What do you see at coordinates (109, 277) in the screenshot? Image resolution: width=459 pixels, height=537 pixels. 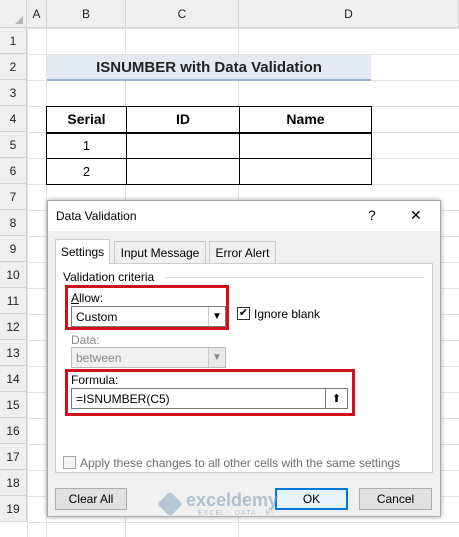 I see `validation-criteria-label: Validation criteria` at bounding box center [109, 277].